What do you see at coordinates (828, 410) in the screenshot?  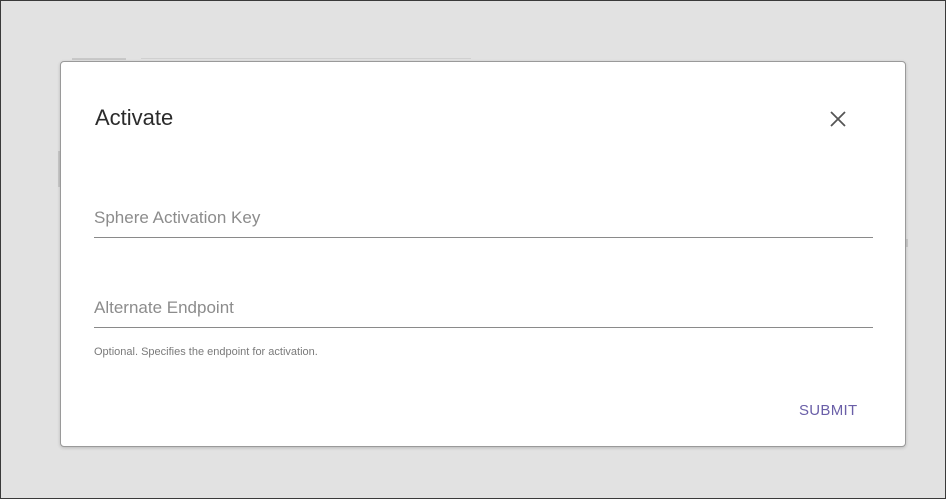 I see `submit-button: SUBMIT` at bounding box center [828, 410].